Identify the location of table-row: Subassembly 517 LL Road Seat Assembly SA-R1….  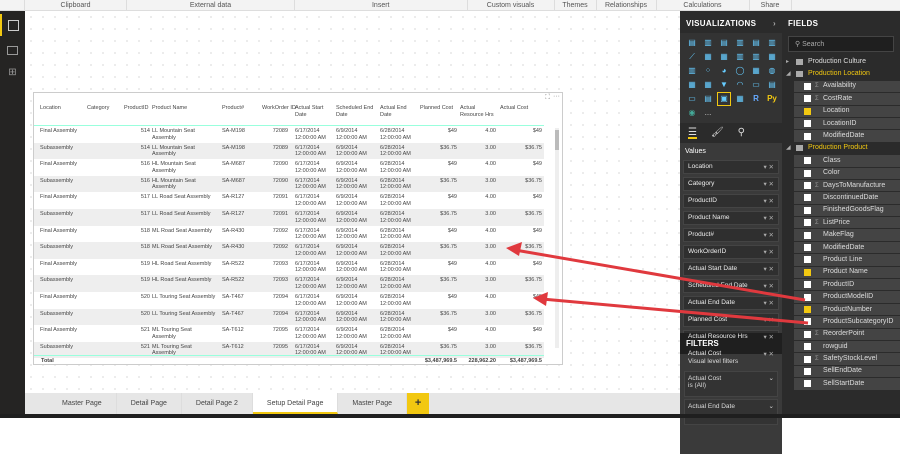
(289, 217).